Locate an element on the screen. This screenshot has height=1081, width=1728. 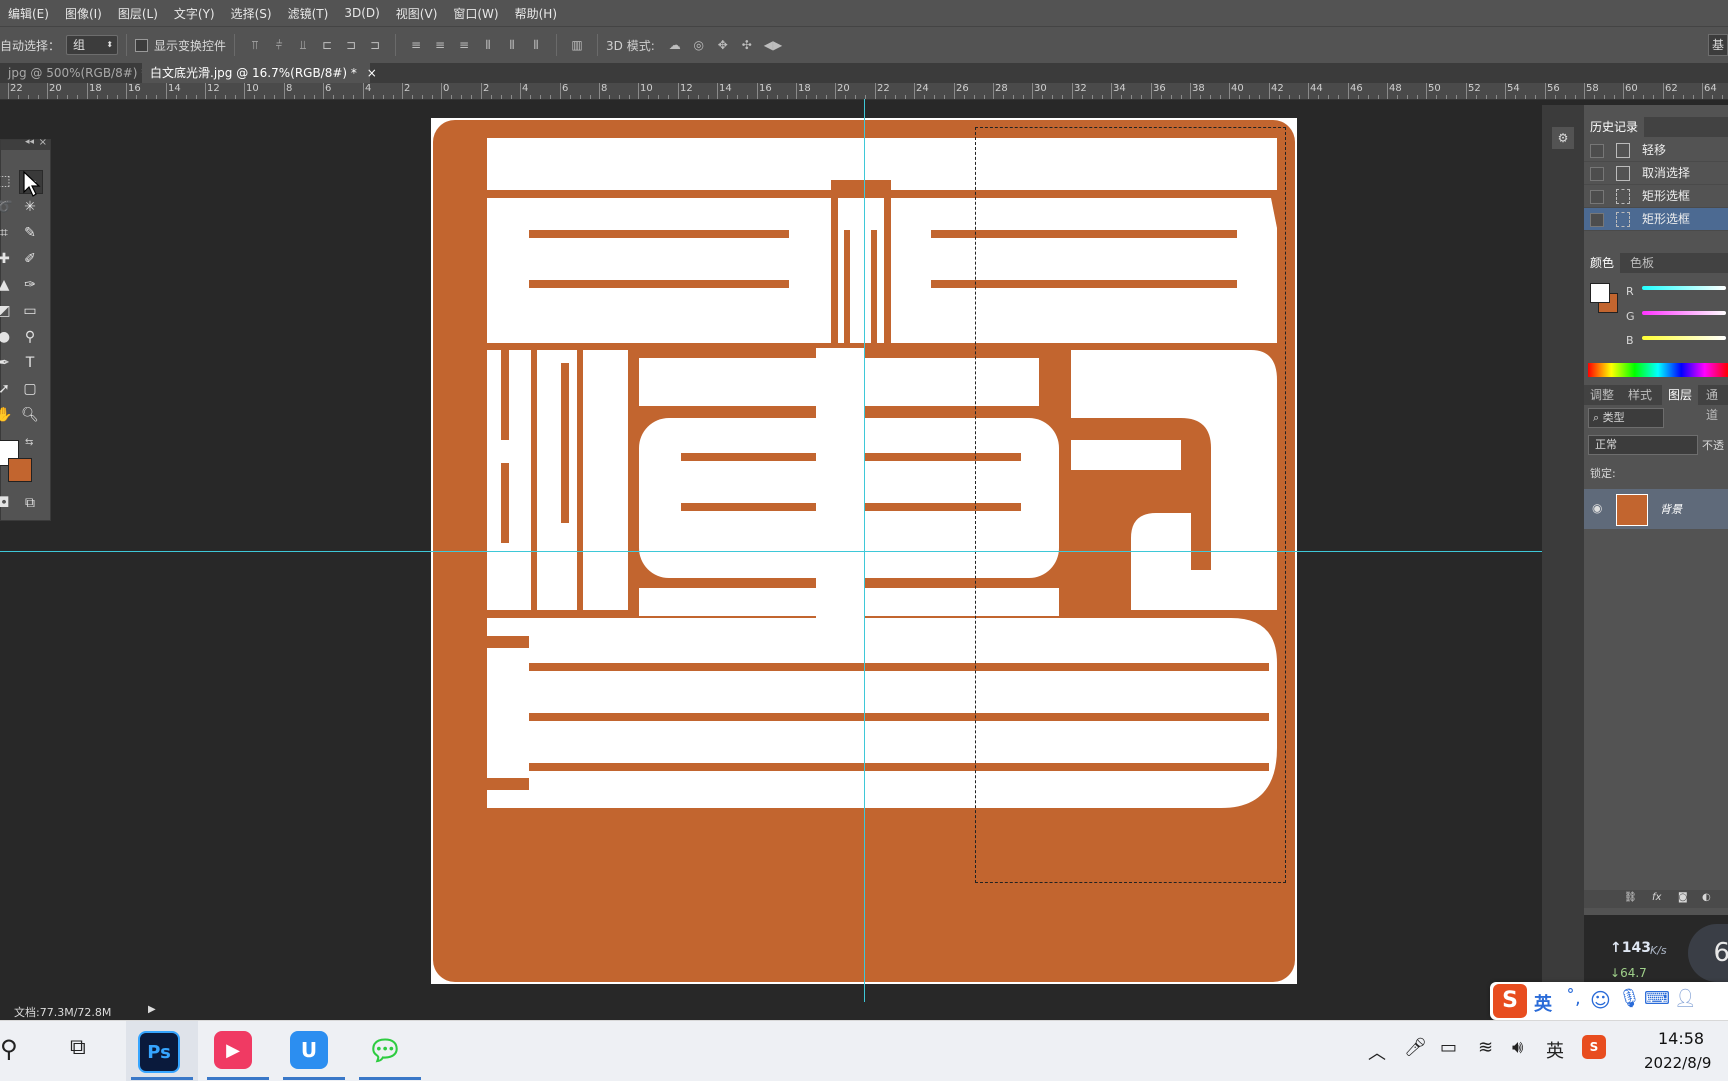
align-bottom-icon: ⫫ is located at coordinates (303, 45).